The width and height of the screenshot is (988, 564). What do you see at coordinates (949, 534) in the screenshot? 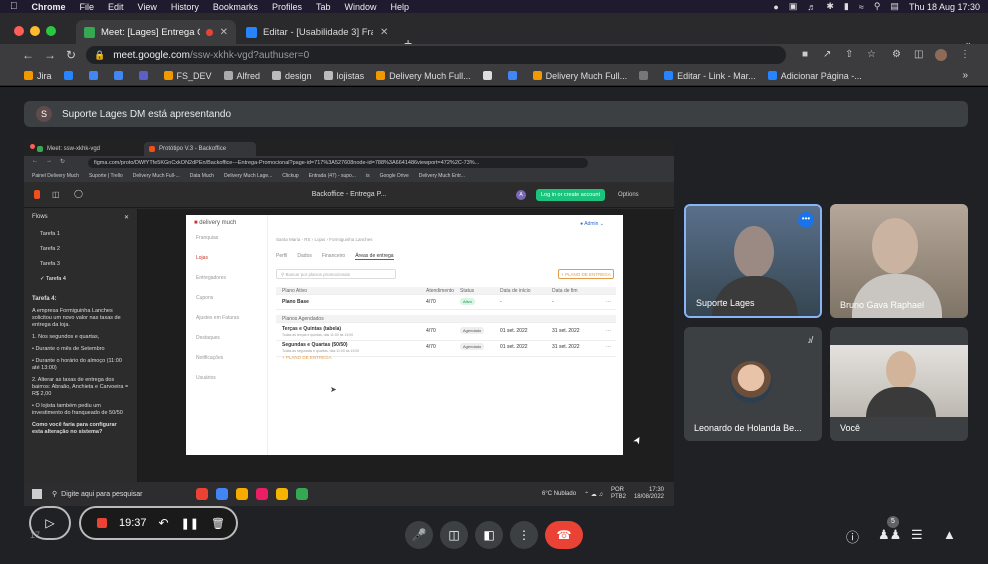
I see `activities-icon: ▲` at bounding box center [949, 534].